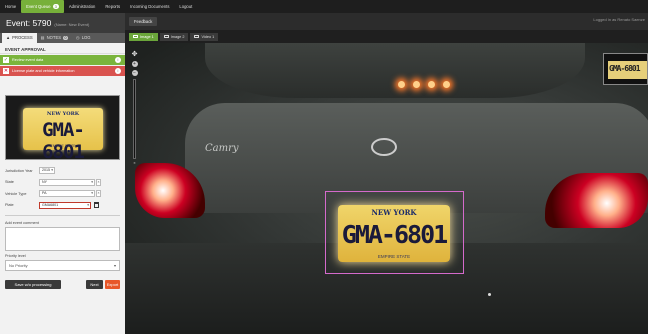 The width and height of the screenshot is (648, 334). What do you see at coordinates (62, 215) in the screenshot?
I see `form-divider` at bounding box center [62, 215].